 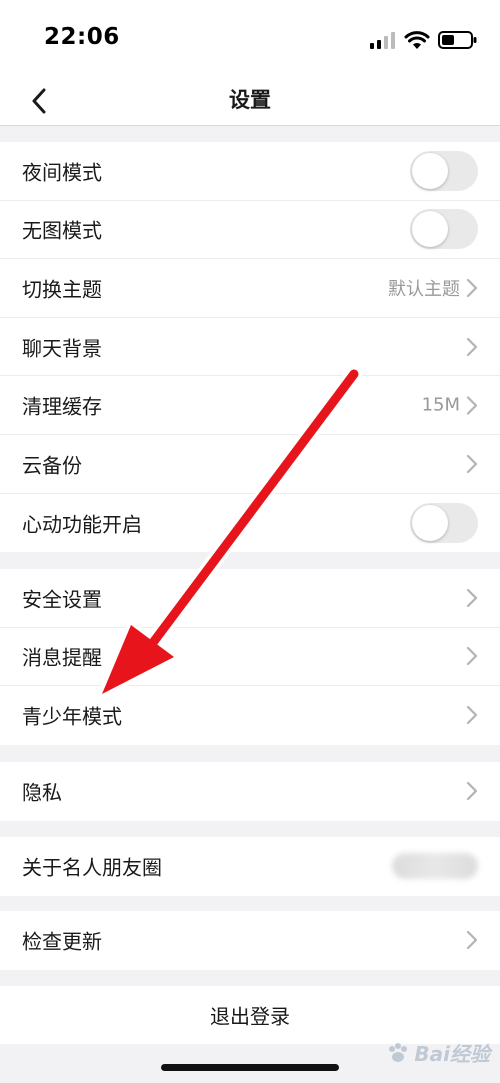 I want to click on watermark-text: Bai经验, so click(x=452, y=1054).